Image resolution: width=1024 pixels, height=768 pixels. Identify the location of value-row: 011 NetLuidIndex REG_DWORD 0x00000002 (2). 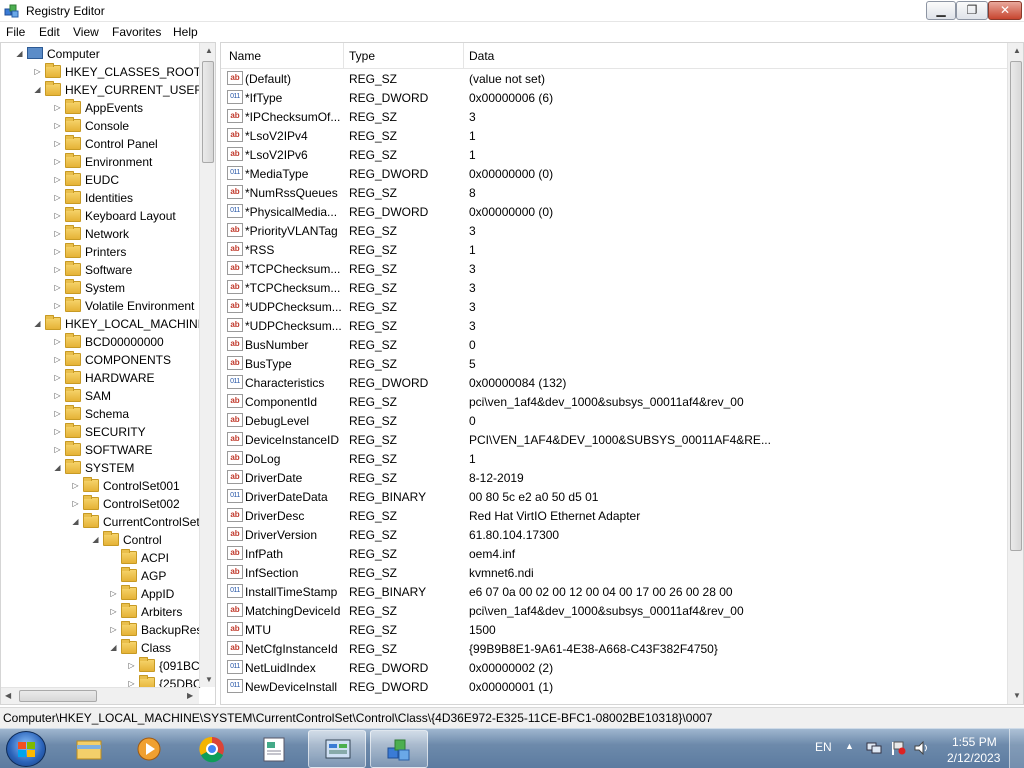
(614, 667).